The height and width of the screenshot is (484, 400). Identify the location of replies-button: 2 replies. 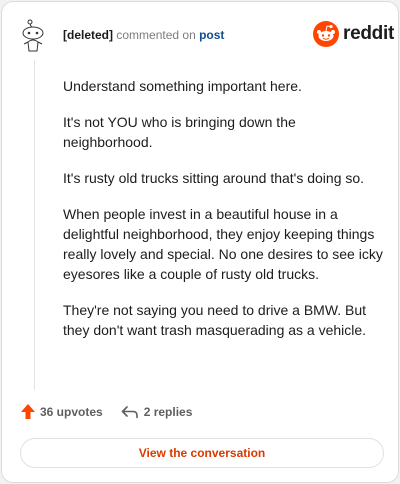
(157, 411).